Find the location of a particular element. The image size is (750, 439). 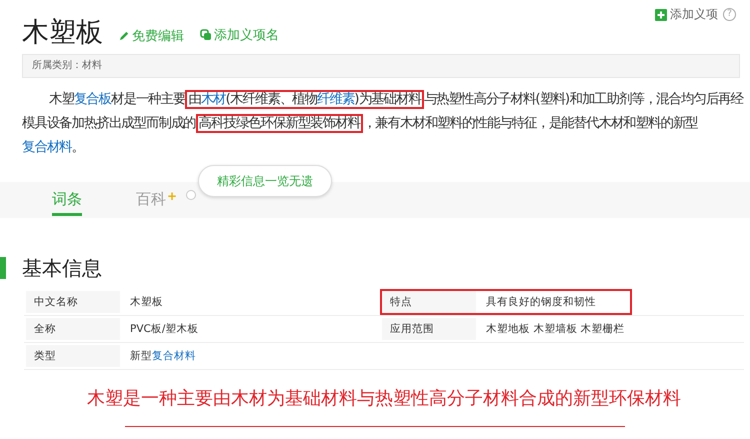

action-link: 免费编辑 is located at coordinates (151, 35).